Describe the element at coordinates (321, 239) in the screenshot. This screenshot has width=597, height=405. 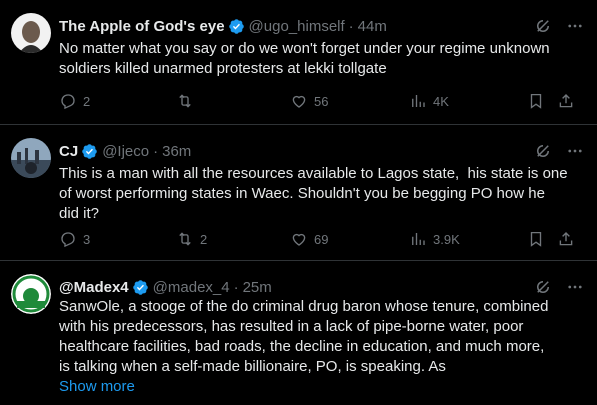
I see `like-count: 69` at that location.